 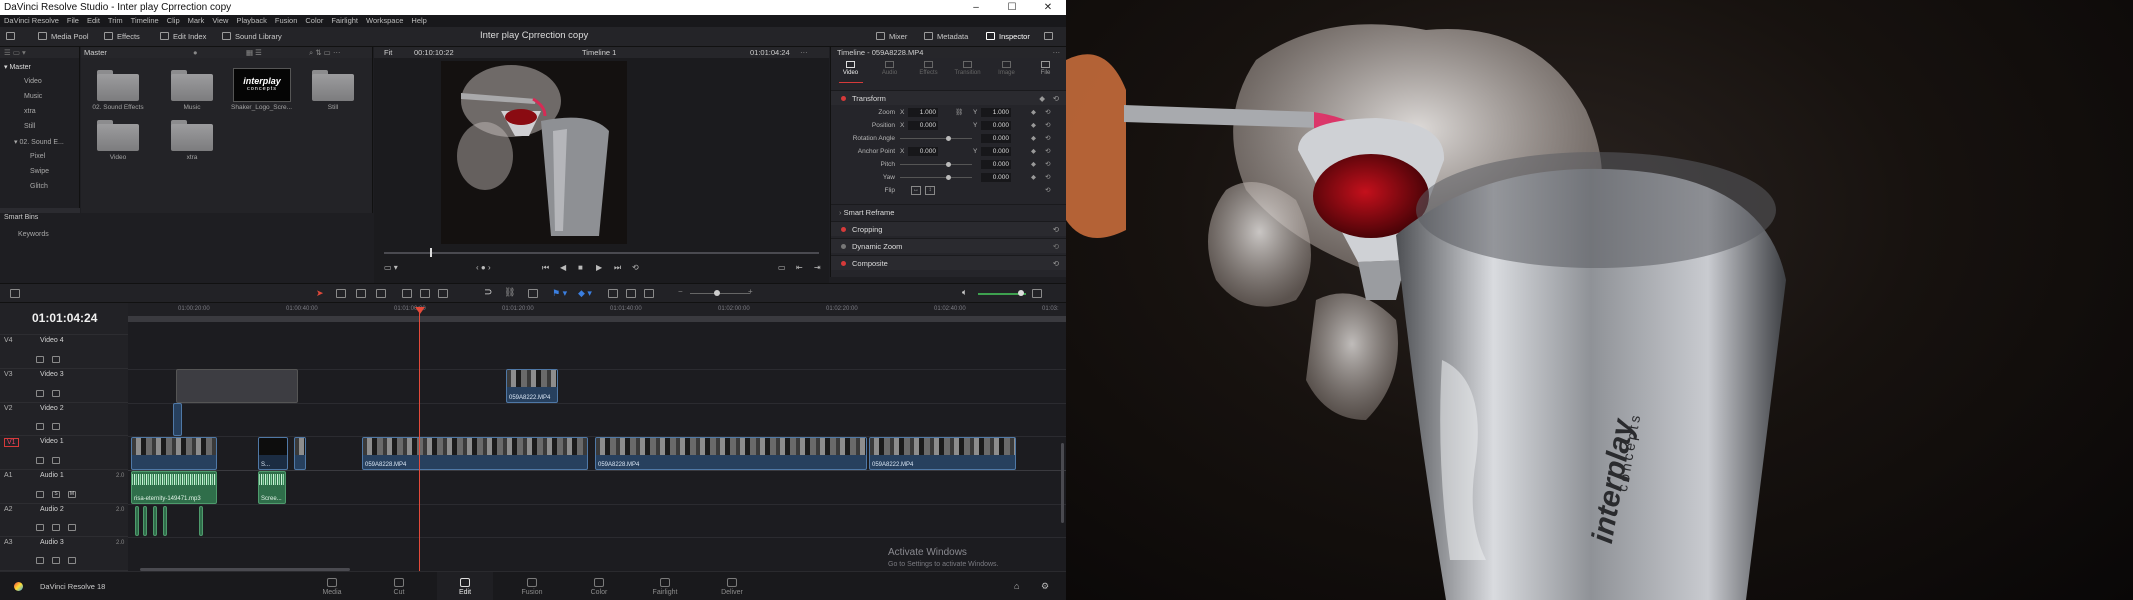 What do you see at coordinates (996, 138) in the screenshot?
I see `rotation-field: 0.000` at bounding box center [996, 138].